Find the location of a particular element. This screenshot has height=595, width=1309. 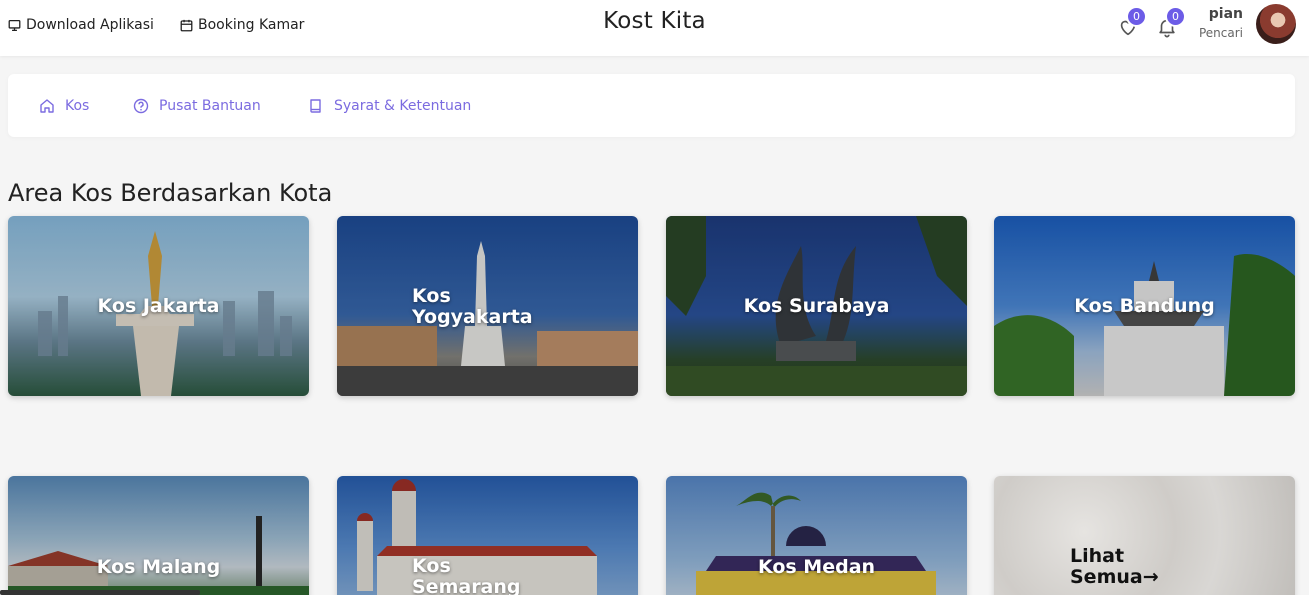

booking-room-link: Booking Kamar is located at coordinates (242, 25).